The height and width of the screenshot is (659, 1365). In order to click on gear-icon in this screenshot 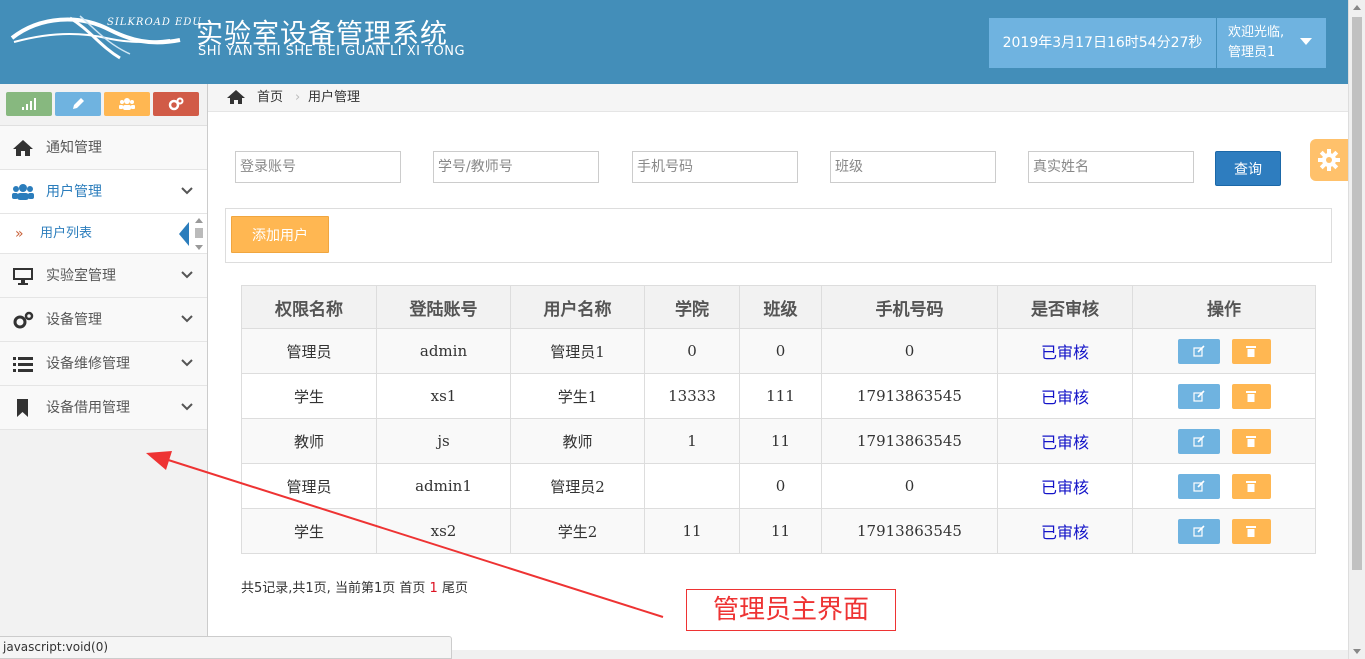, I will do `click(1329, 160)`.